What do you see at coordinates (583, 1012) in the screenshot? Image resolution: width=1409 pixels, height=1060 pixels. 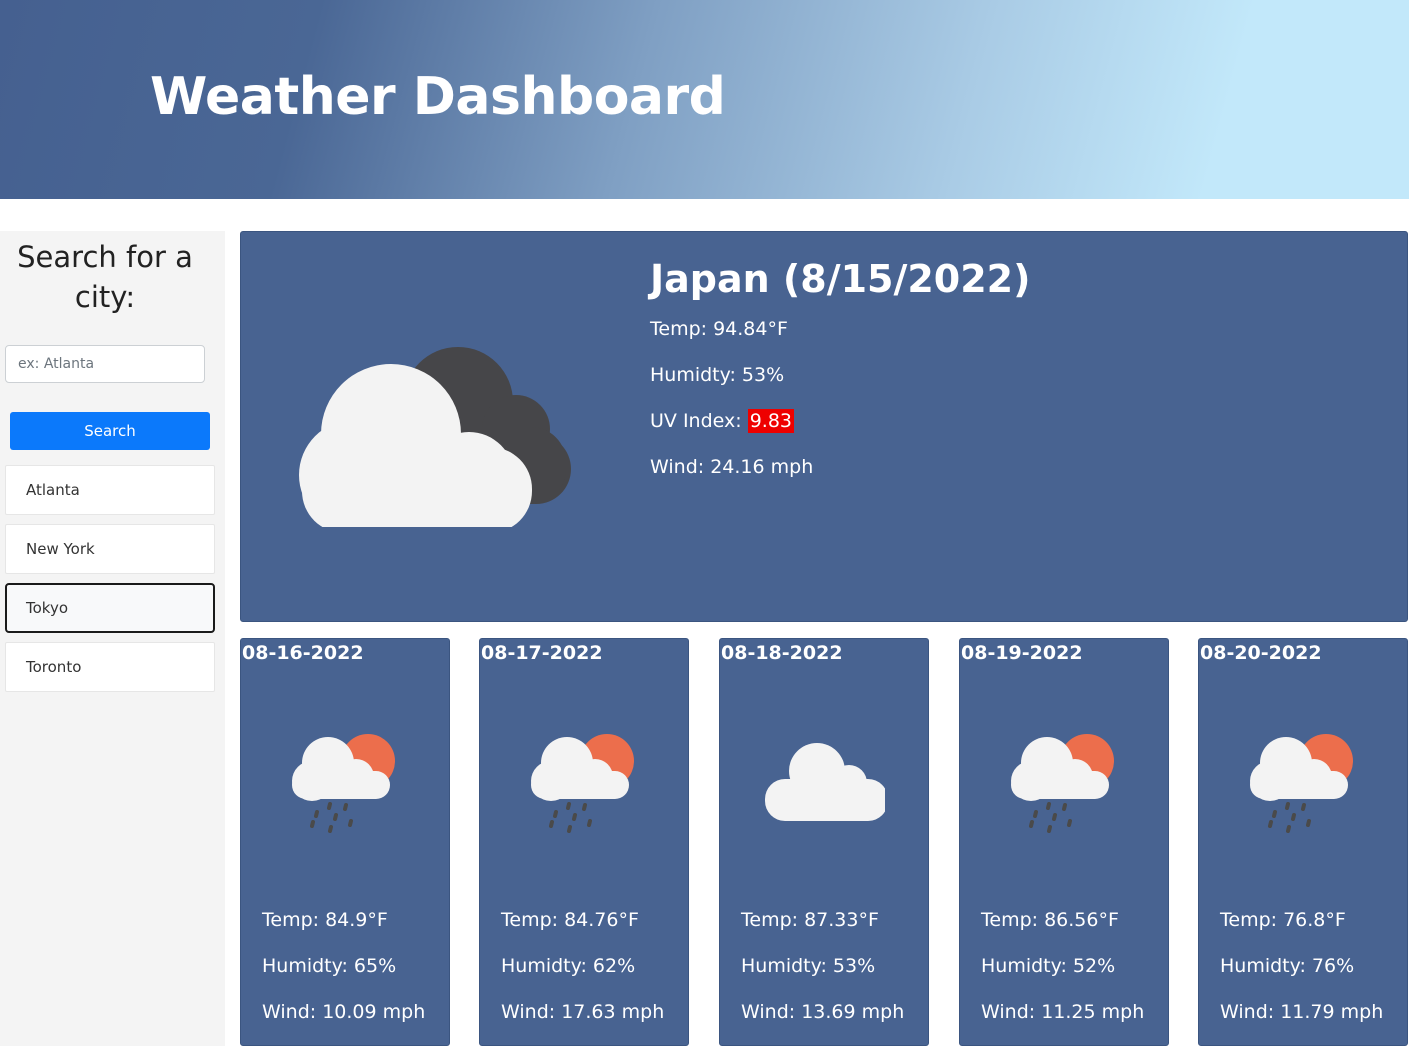 I see `forecast-wind: Wind: 17.63 mph` at bounding box center [583, 1012].